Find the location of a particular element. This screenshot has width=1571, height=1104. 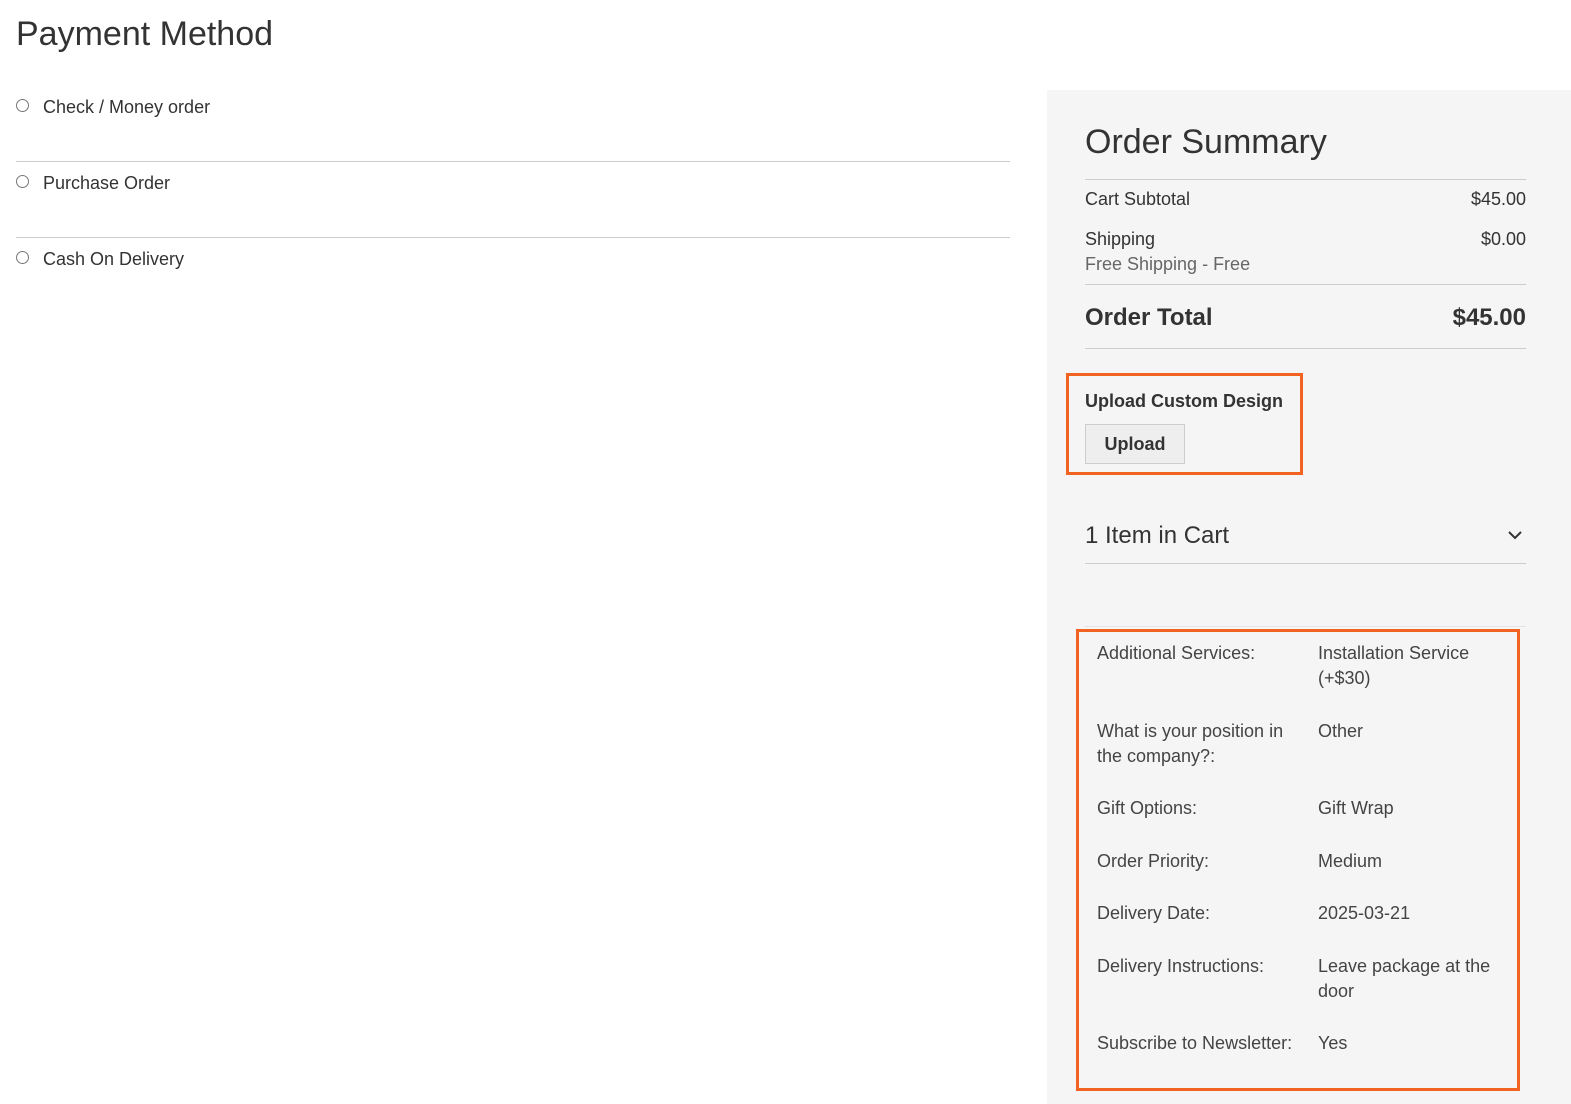

detail-value: Other is located at coordinates (1341, 731).